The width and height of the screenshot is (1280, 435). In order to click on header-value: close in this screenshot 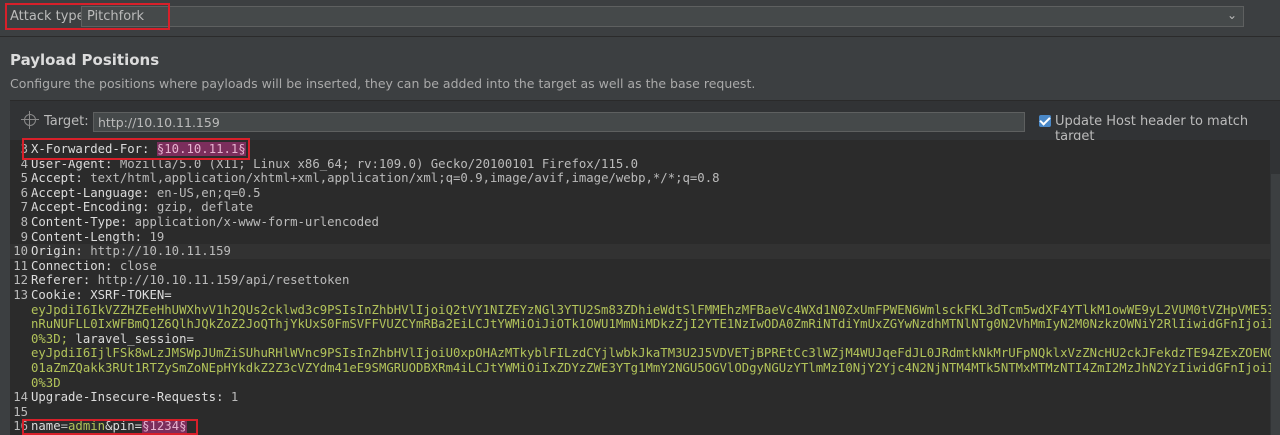, I will do `click(134, 265)`.